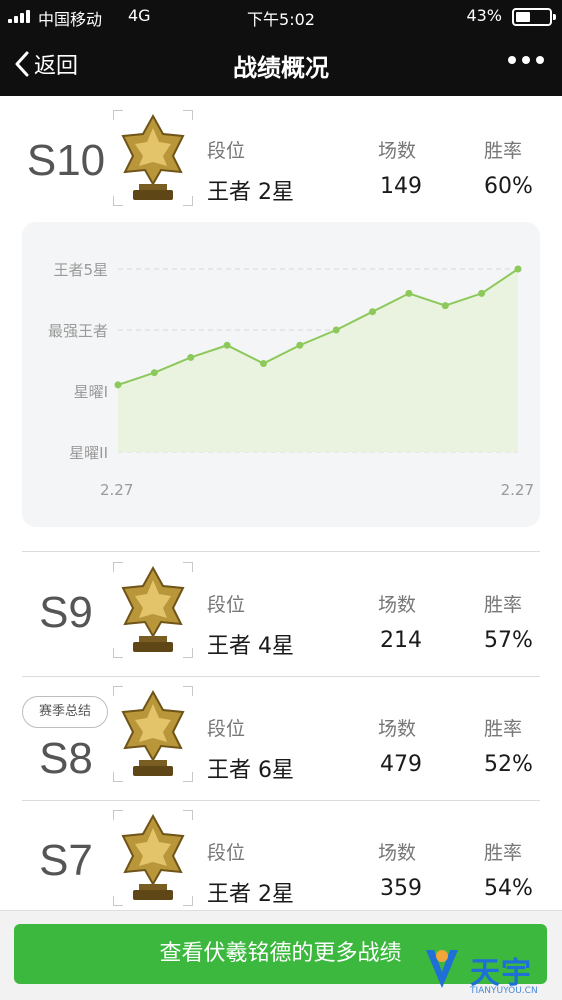 The height and width of the screenshot is (1000, 562). What do you see at coordinates (281, 168) in the screenshot?
I see `season-row-s10: S10 段位 场数 胜率 王者 2星 149 60%` at bounding box center [281, 168].